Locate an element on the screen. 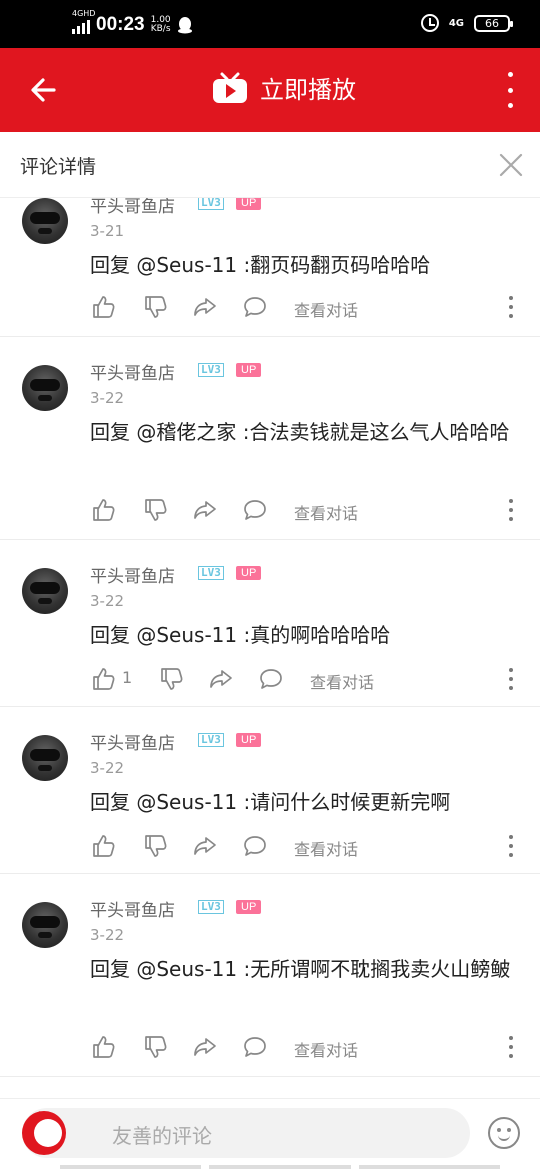  emoji-icon is located at coordinates (504, 1133).